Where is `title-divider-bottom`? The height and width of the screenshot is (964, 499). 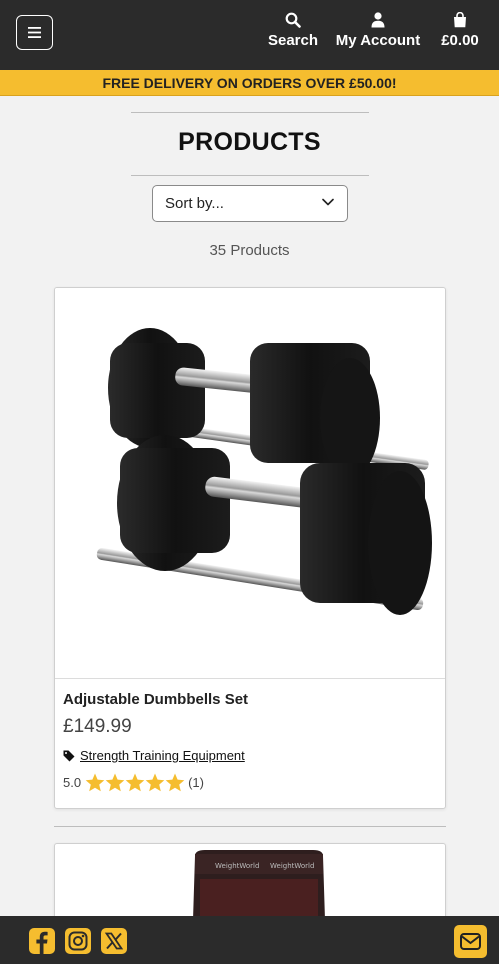
title-divider-bottom is located at coordinates (250, 175).